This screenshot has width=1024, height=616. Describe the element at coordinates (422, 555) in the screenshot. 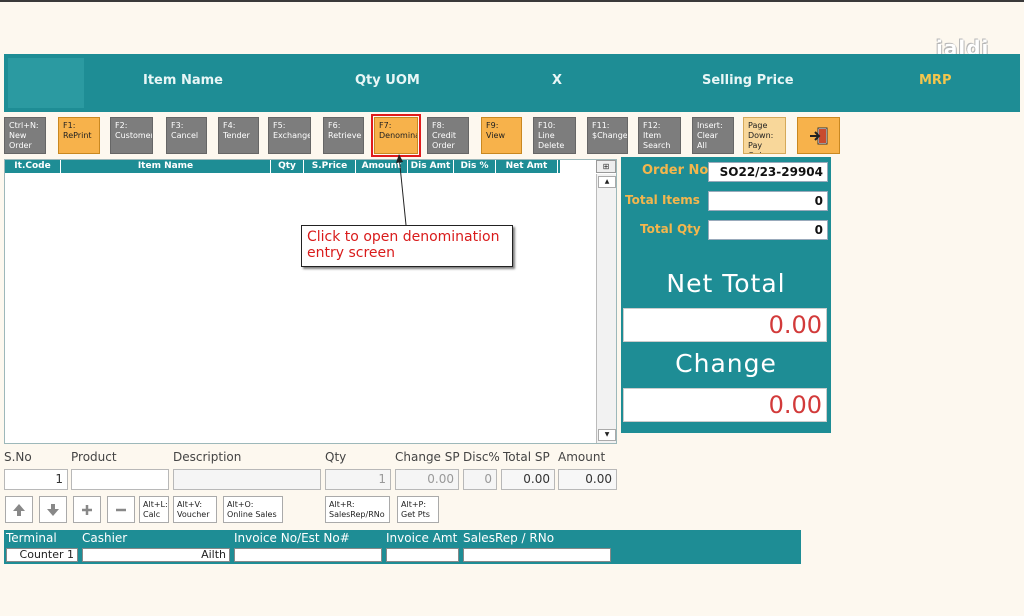

I see `invoice-amt-value` at that location.